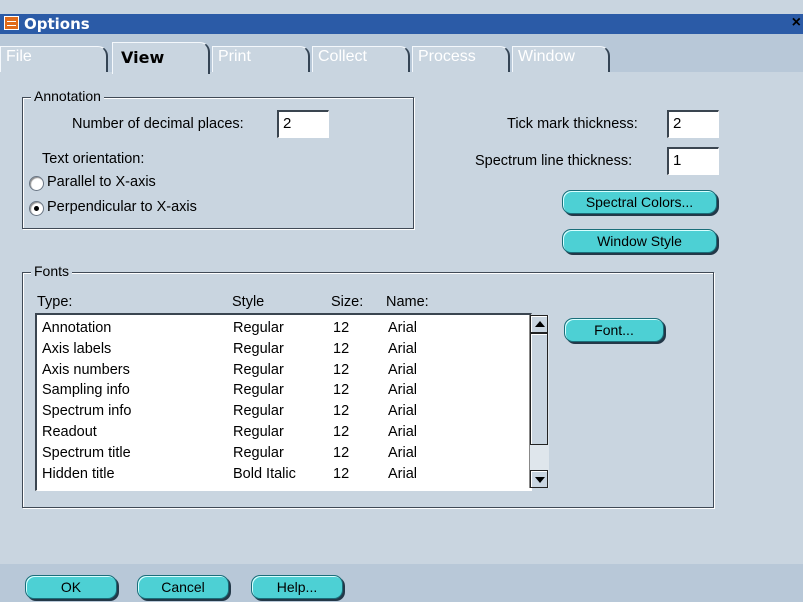 This screenshot has height=602, width=803. I want to click on size-column-header: Size:, so click(347, 302).